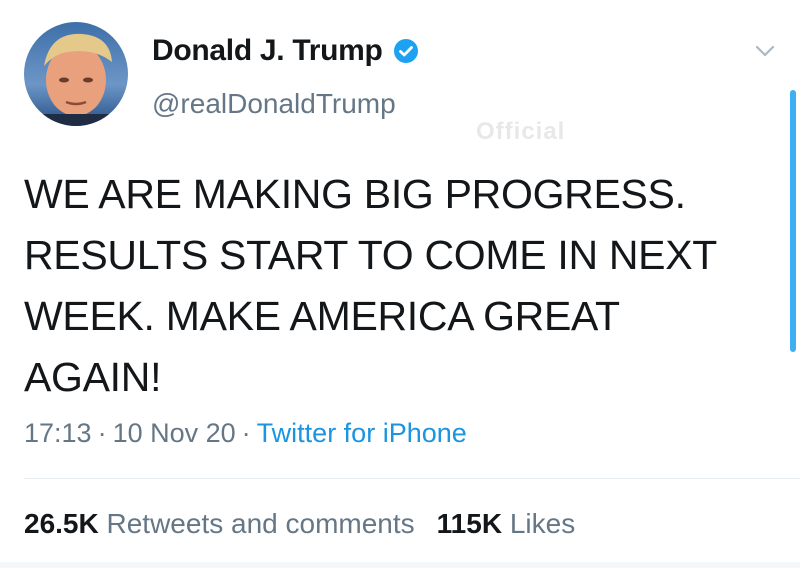 The width and height of the screenshot is (800, 568). I want to click on watermark: Official, so click(521, 131).